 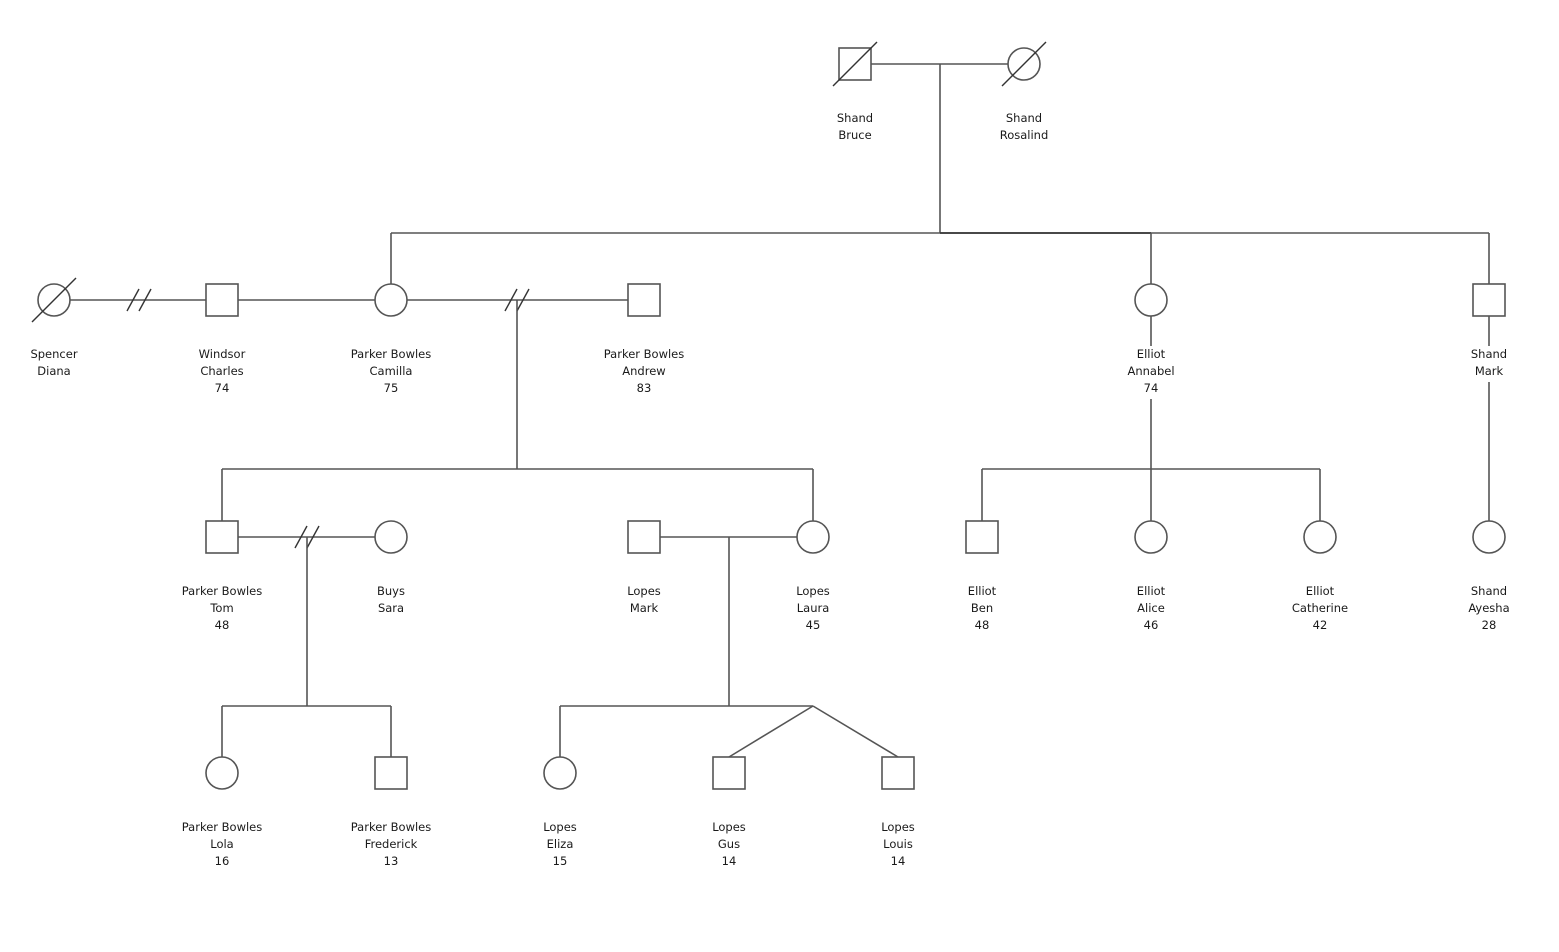 I want to click on person-eliza, so click(x=560, y=773).